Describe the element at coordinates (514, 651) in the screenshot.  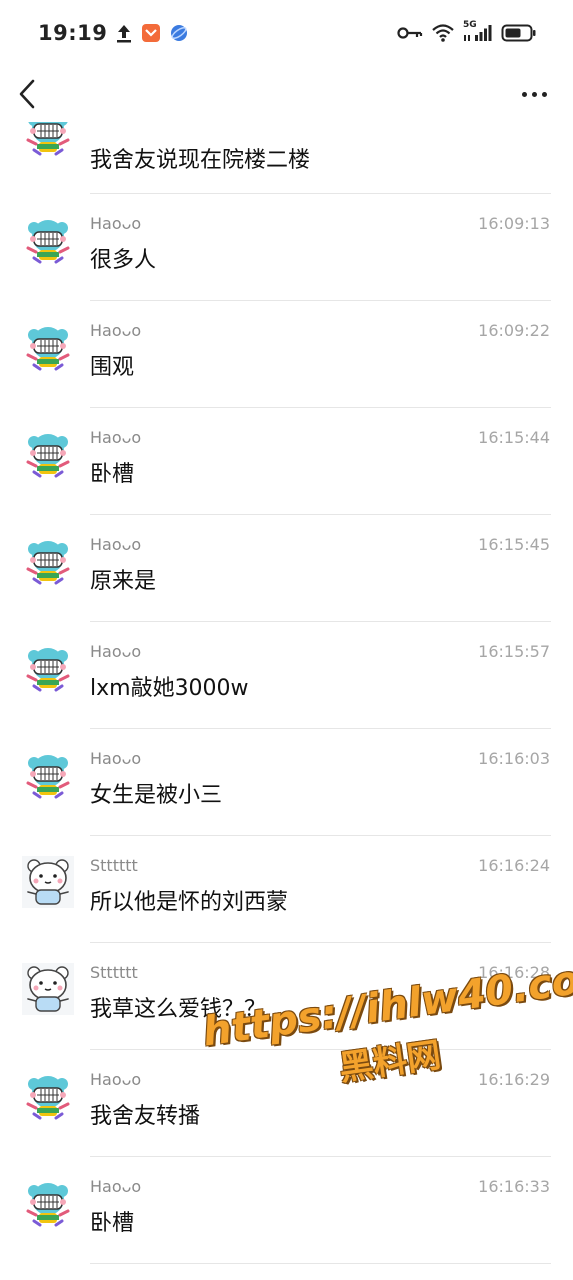
I see `message-timestamp: 16:15:57` at that location.